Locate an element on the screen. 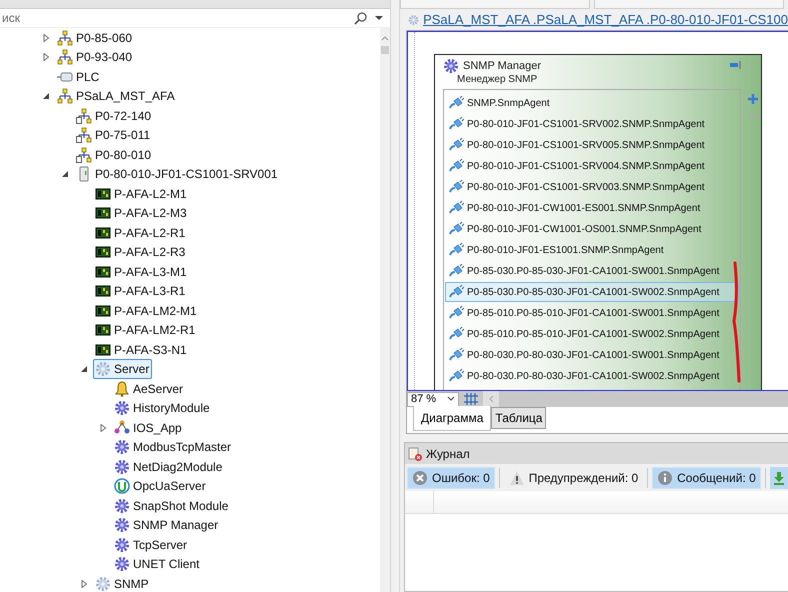  agent-item: P0-80-010-JF01-CS1001-SRV004.SNMP.SnmpAgent is located at coordinates (592, 166).